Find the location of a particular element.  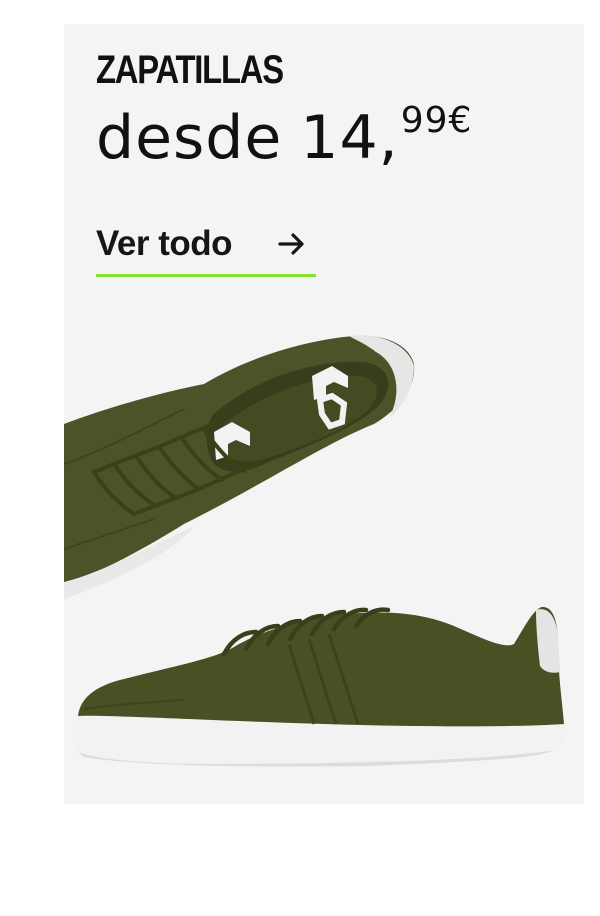

arrow-right-icon is located at coordinates (291, 244).